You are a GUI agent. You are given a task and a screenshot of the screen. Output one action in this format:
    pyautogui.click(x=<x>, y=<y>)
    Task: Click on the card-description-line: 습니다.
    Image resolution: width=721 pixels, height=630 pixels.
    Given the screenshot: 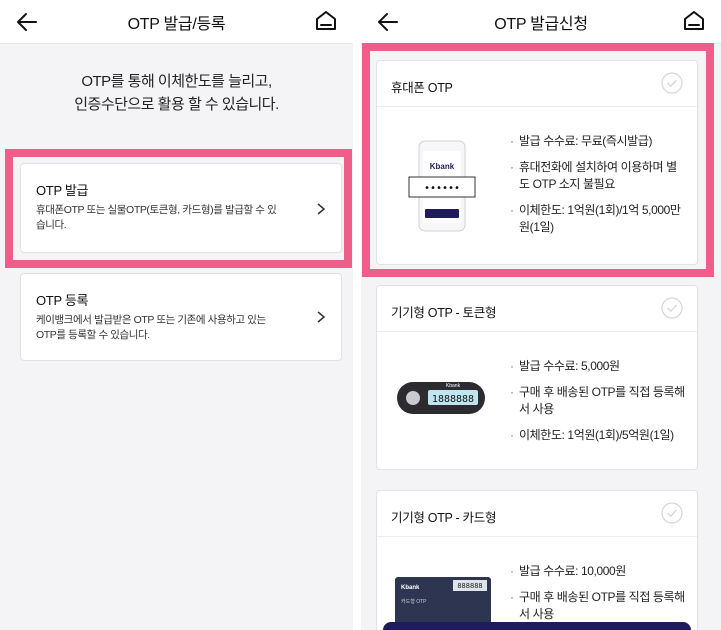 What is the action you would take?
    pyautogui.click(x=51, y=225)
    